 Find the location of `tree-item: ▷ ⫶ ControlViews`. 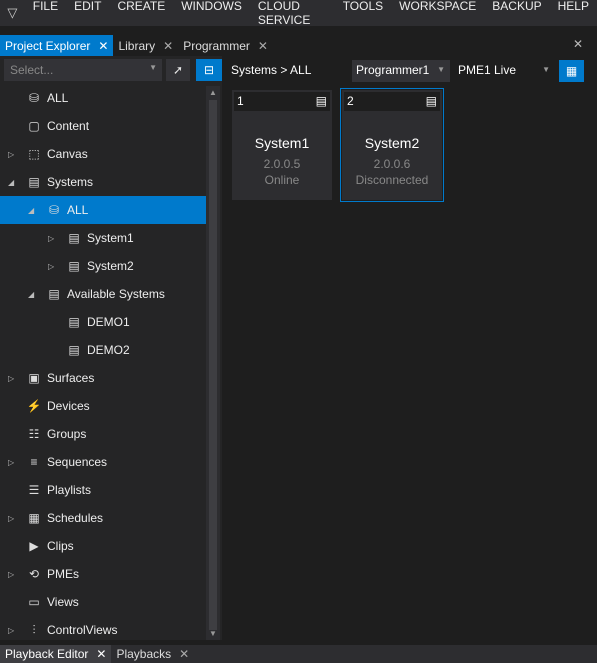

tree-item: ▷ ⫶ ControlViews is located at coordinates (103, 630).